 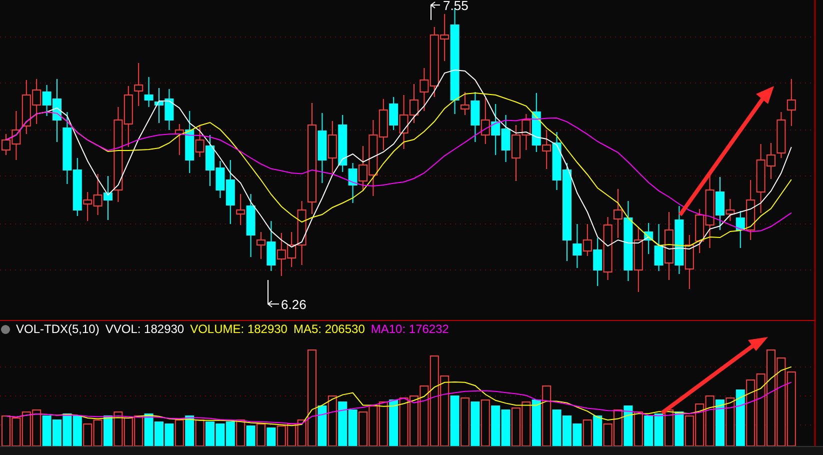 What do you see at coordinates (239, 329) in the screenshot?
I see `indicator-reading: VOLUME: 182930` at bounding box center [239, 329].